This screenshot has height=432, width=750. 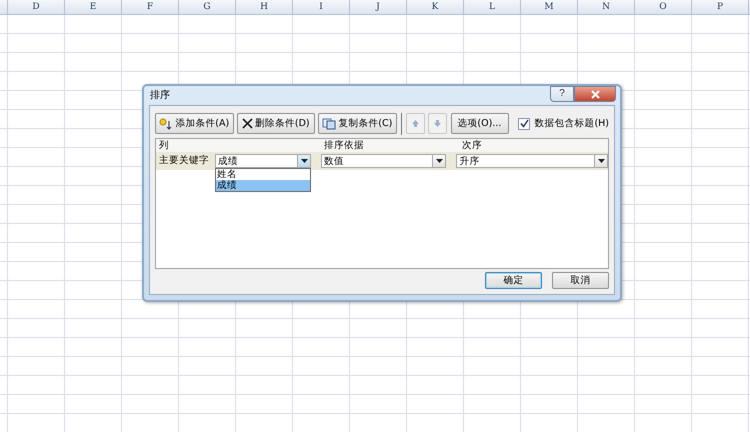 What do you see at coordinates (207, 7) in the screenshot?
I see `column-header: G` at bounding box center [207, 7].